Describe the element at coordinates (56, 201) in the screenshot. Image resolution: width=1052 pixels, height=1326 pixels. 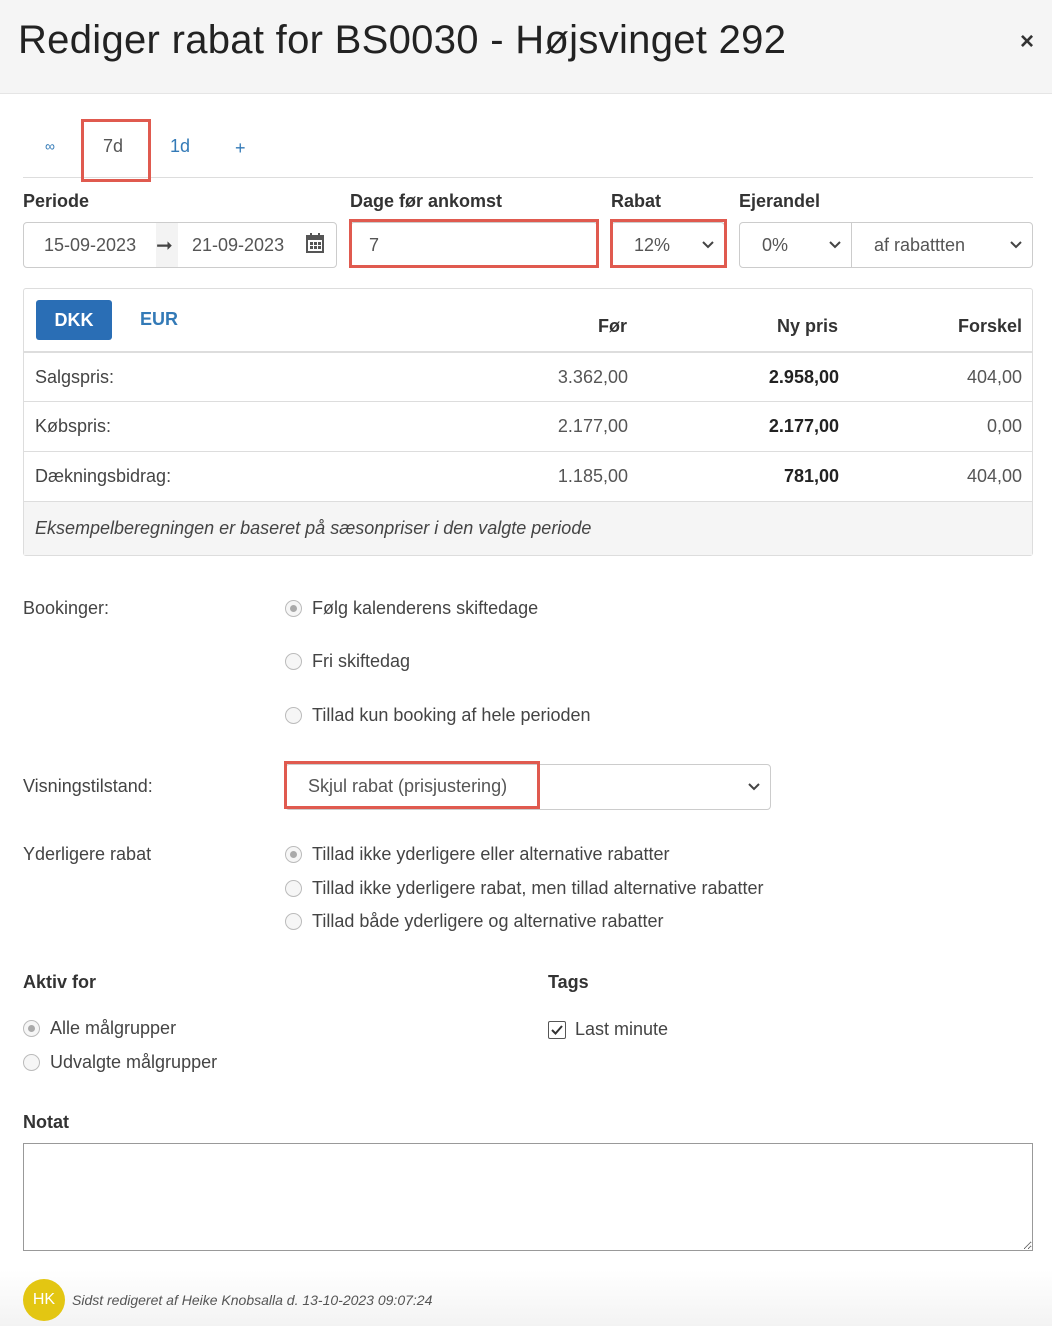
I see `periode-label: Periode` at that location.